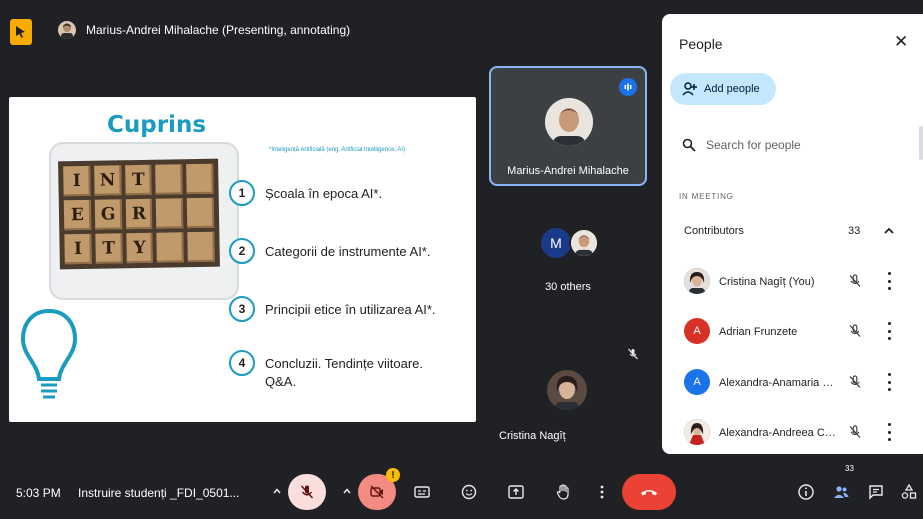 This screenshot has width=923, height=519. Describe the element at coordinates (849, 468) in the screenshot. I see `people-count-badge: 33` at that location.